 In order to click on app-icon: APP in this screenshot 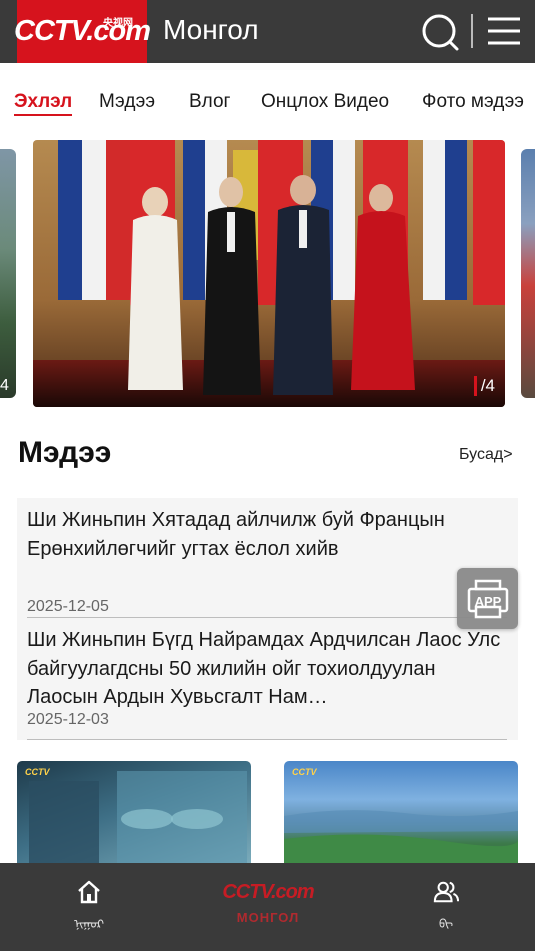, I will do `click(487, 598)`.